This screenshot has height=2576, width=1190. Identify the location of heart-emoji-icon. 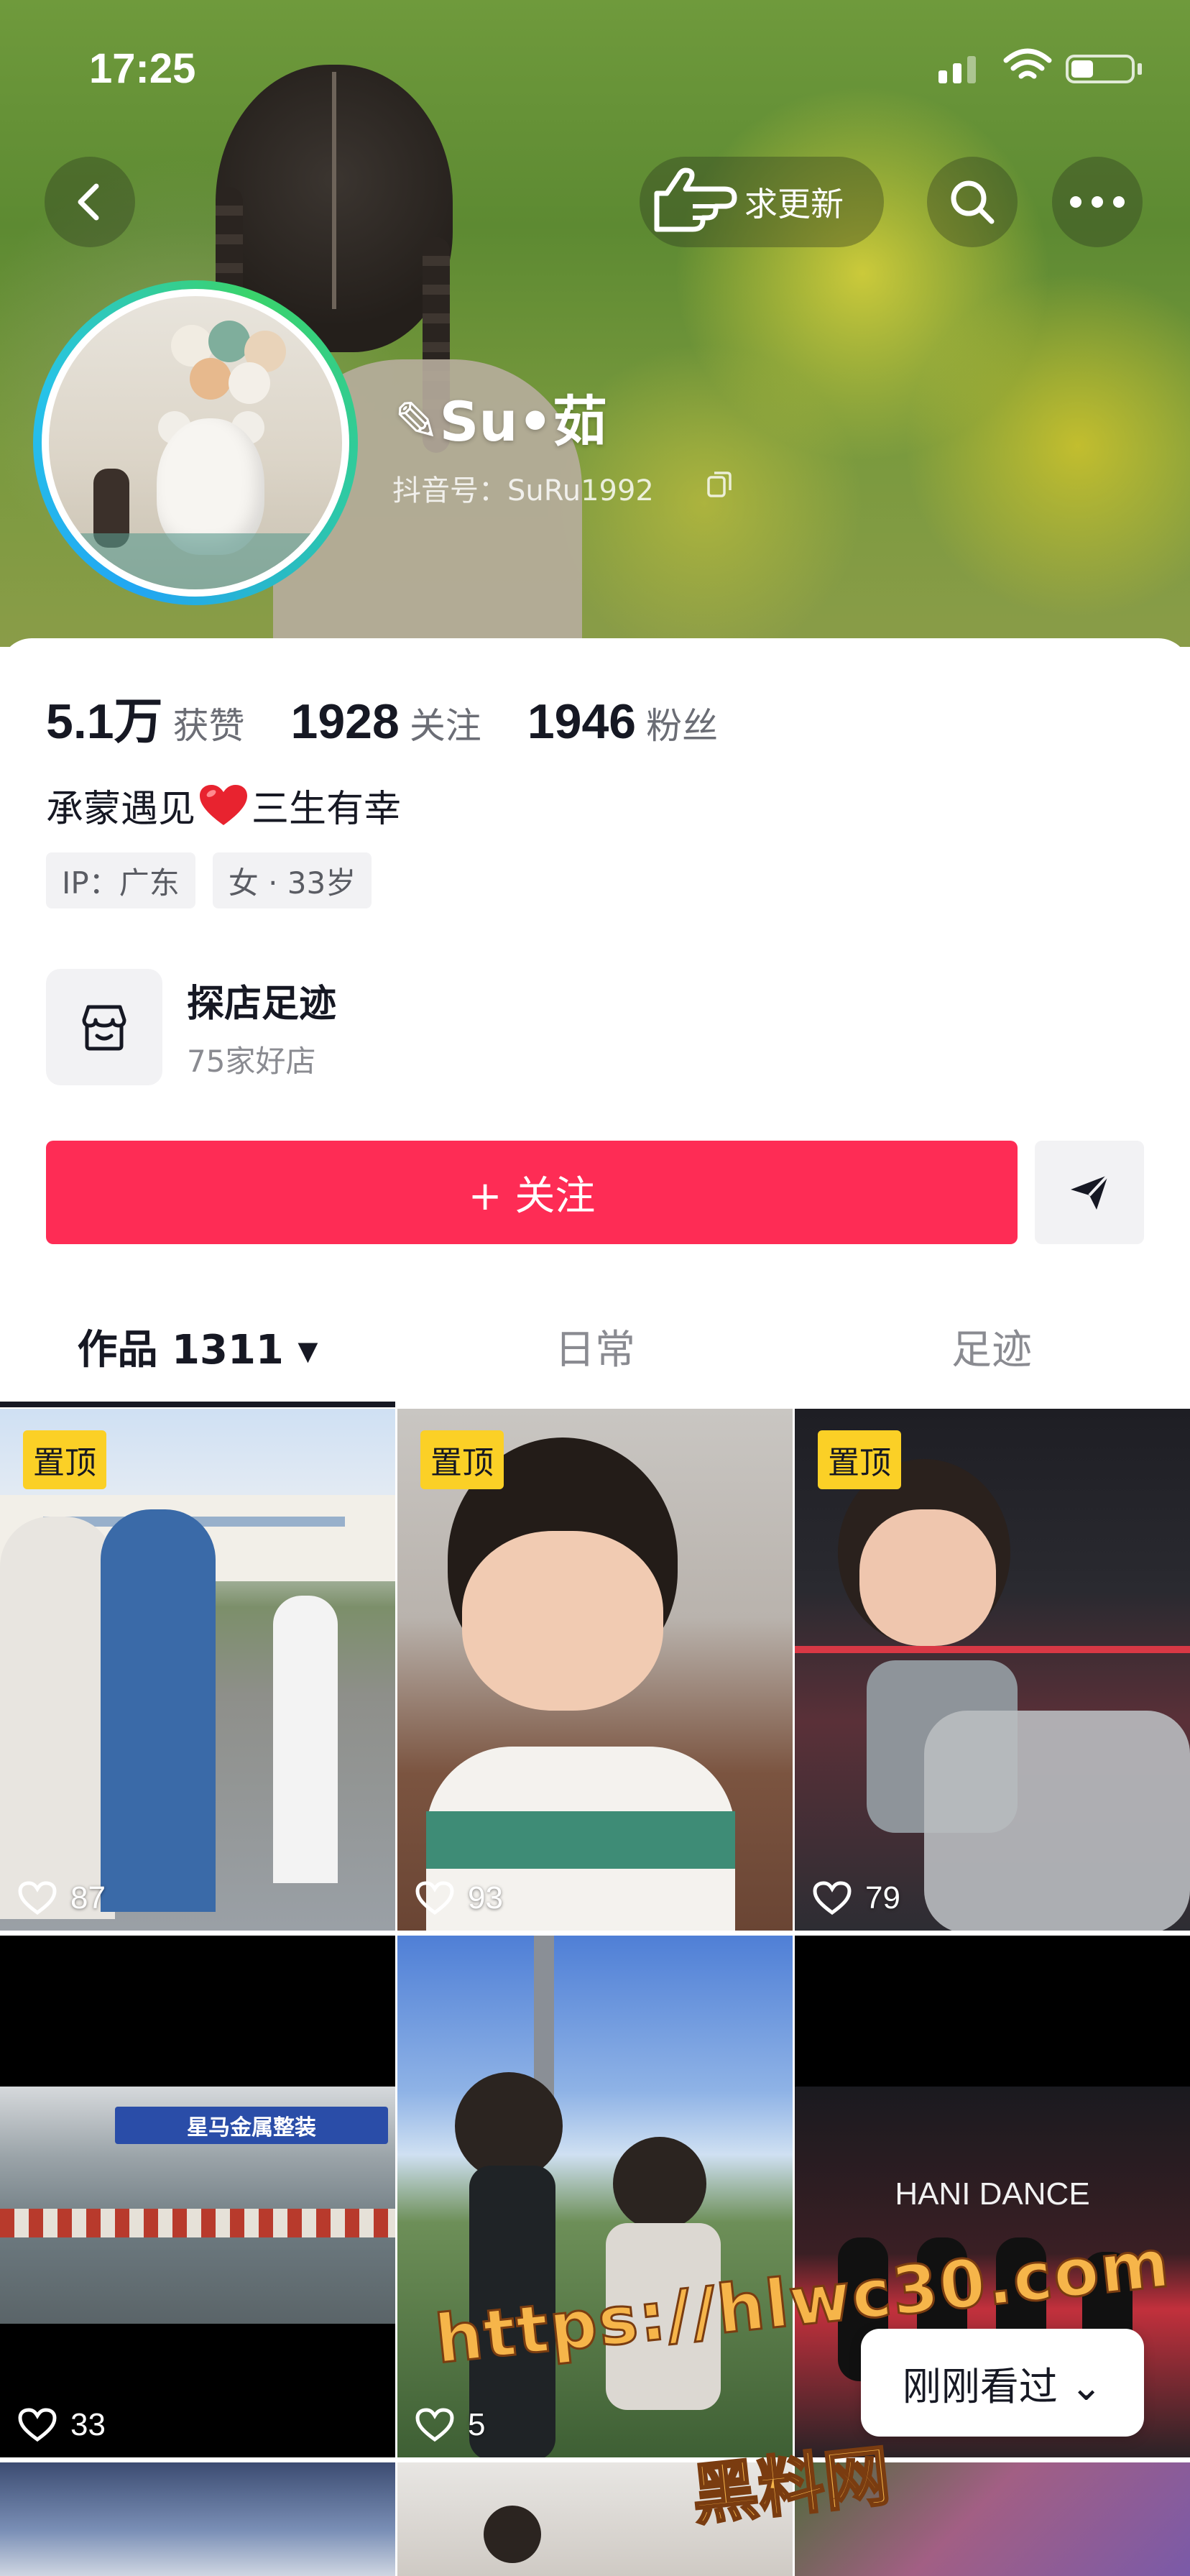
(224, 804).